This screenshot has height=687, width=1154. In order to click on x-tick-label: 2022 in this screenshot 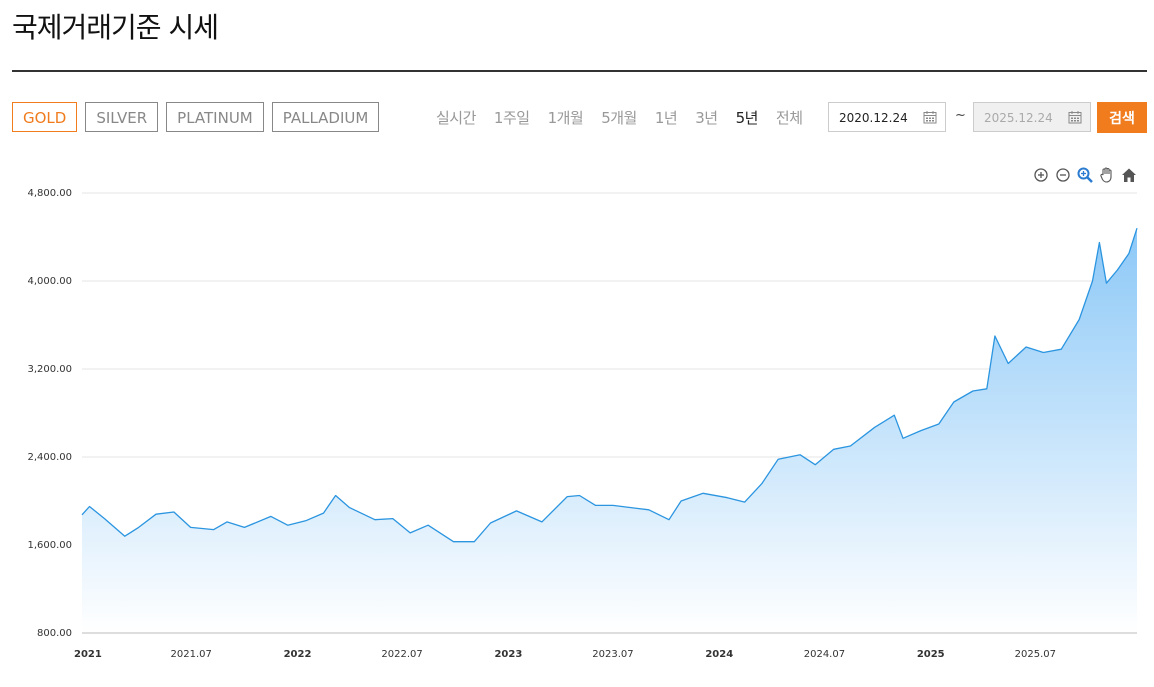, I will do `click(298, 654)`.